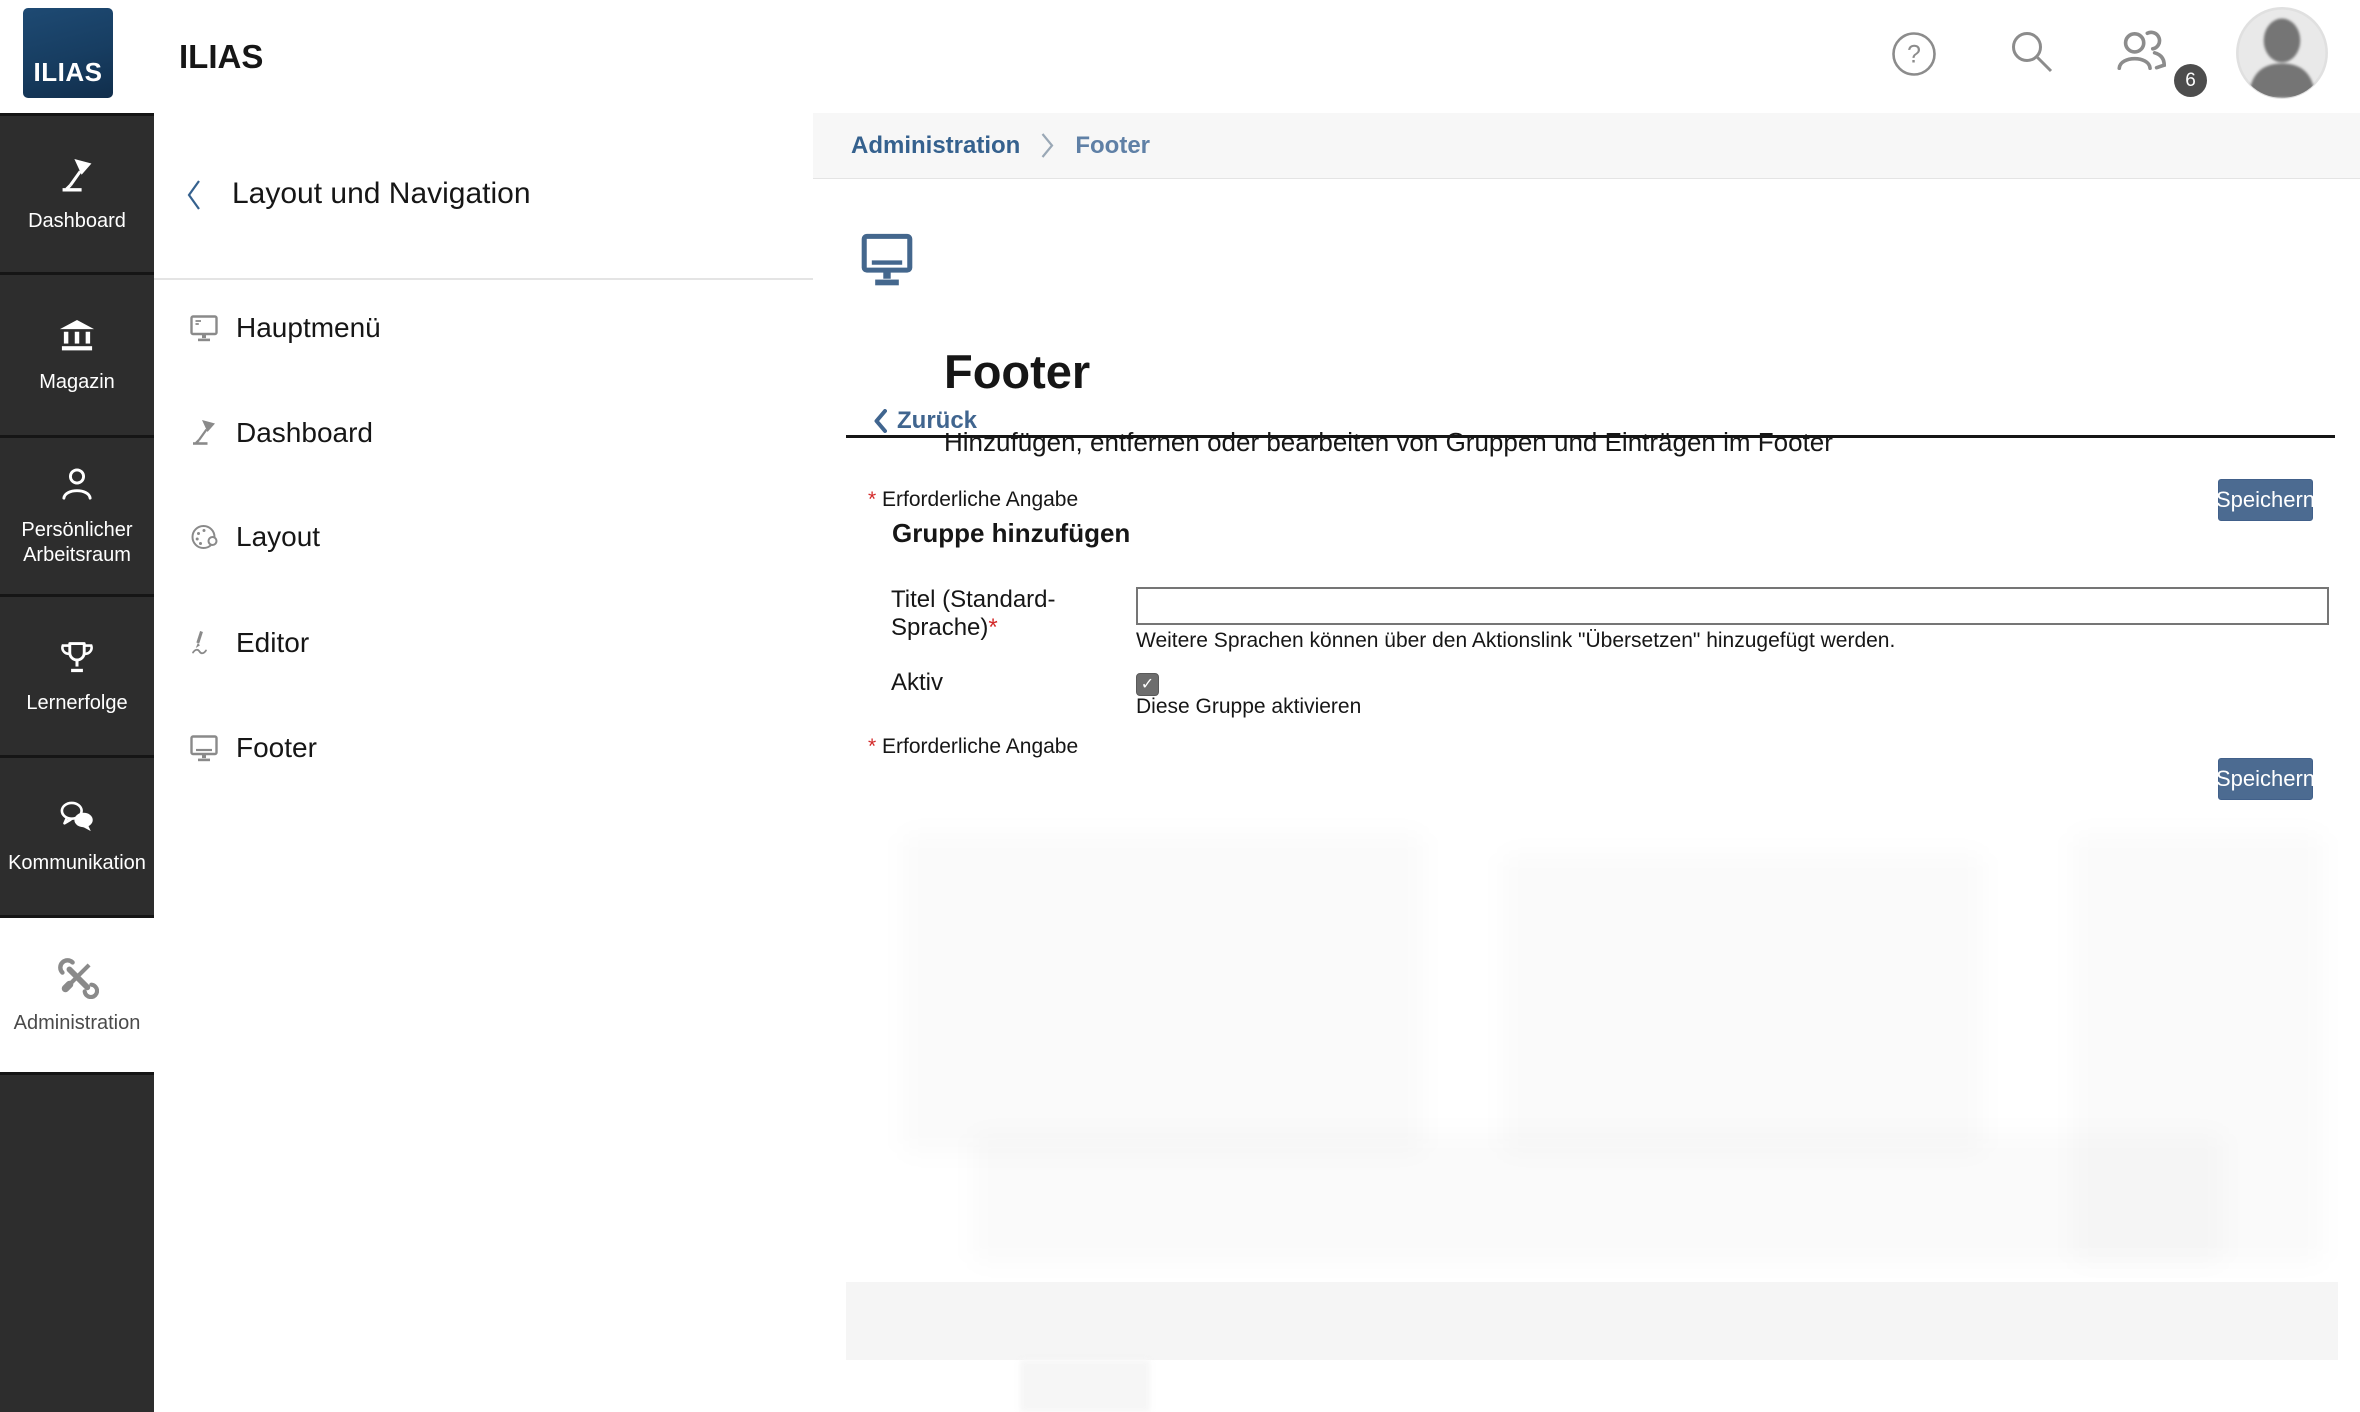  I want to click on required-note-bottom: * Erforderliche Angabe, so click(973, 747).